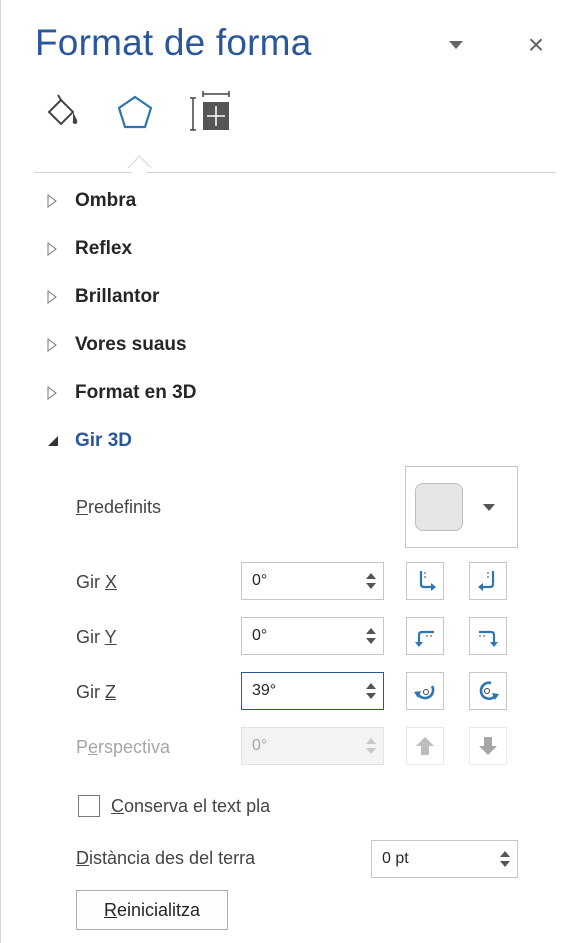 The width and height of the screenshot is (575, 943). I want to click on effects-pentagon-icon, so click(135, 112).